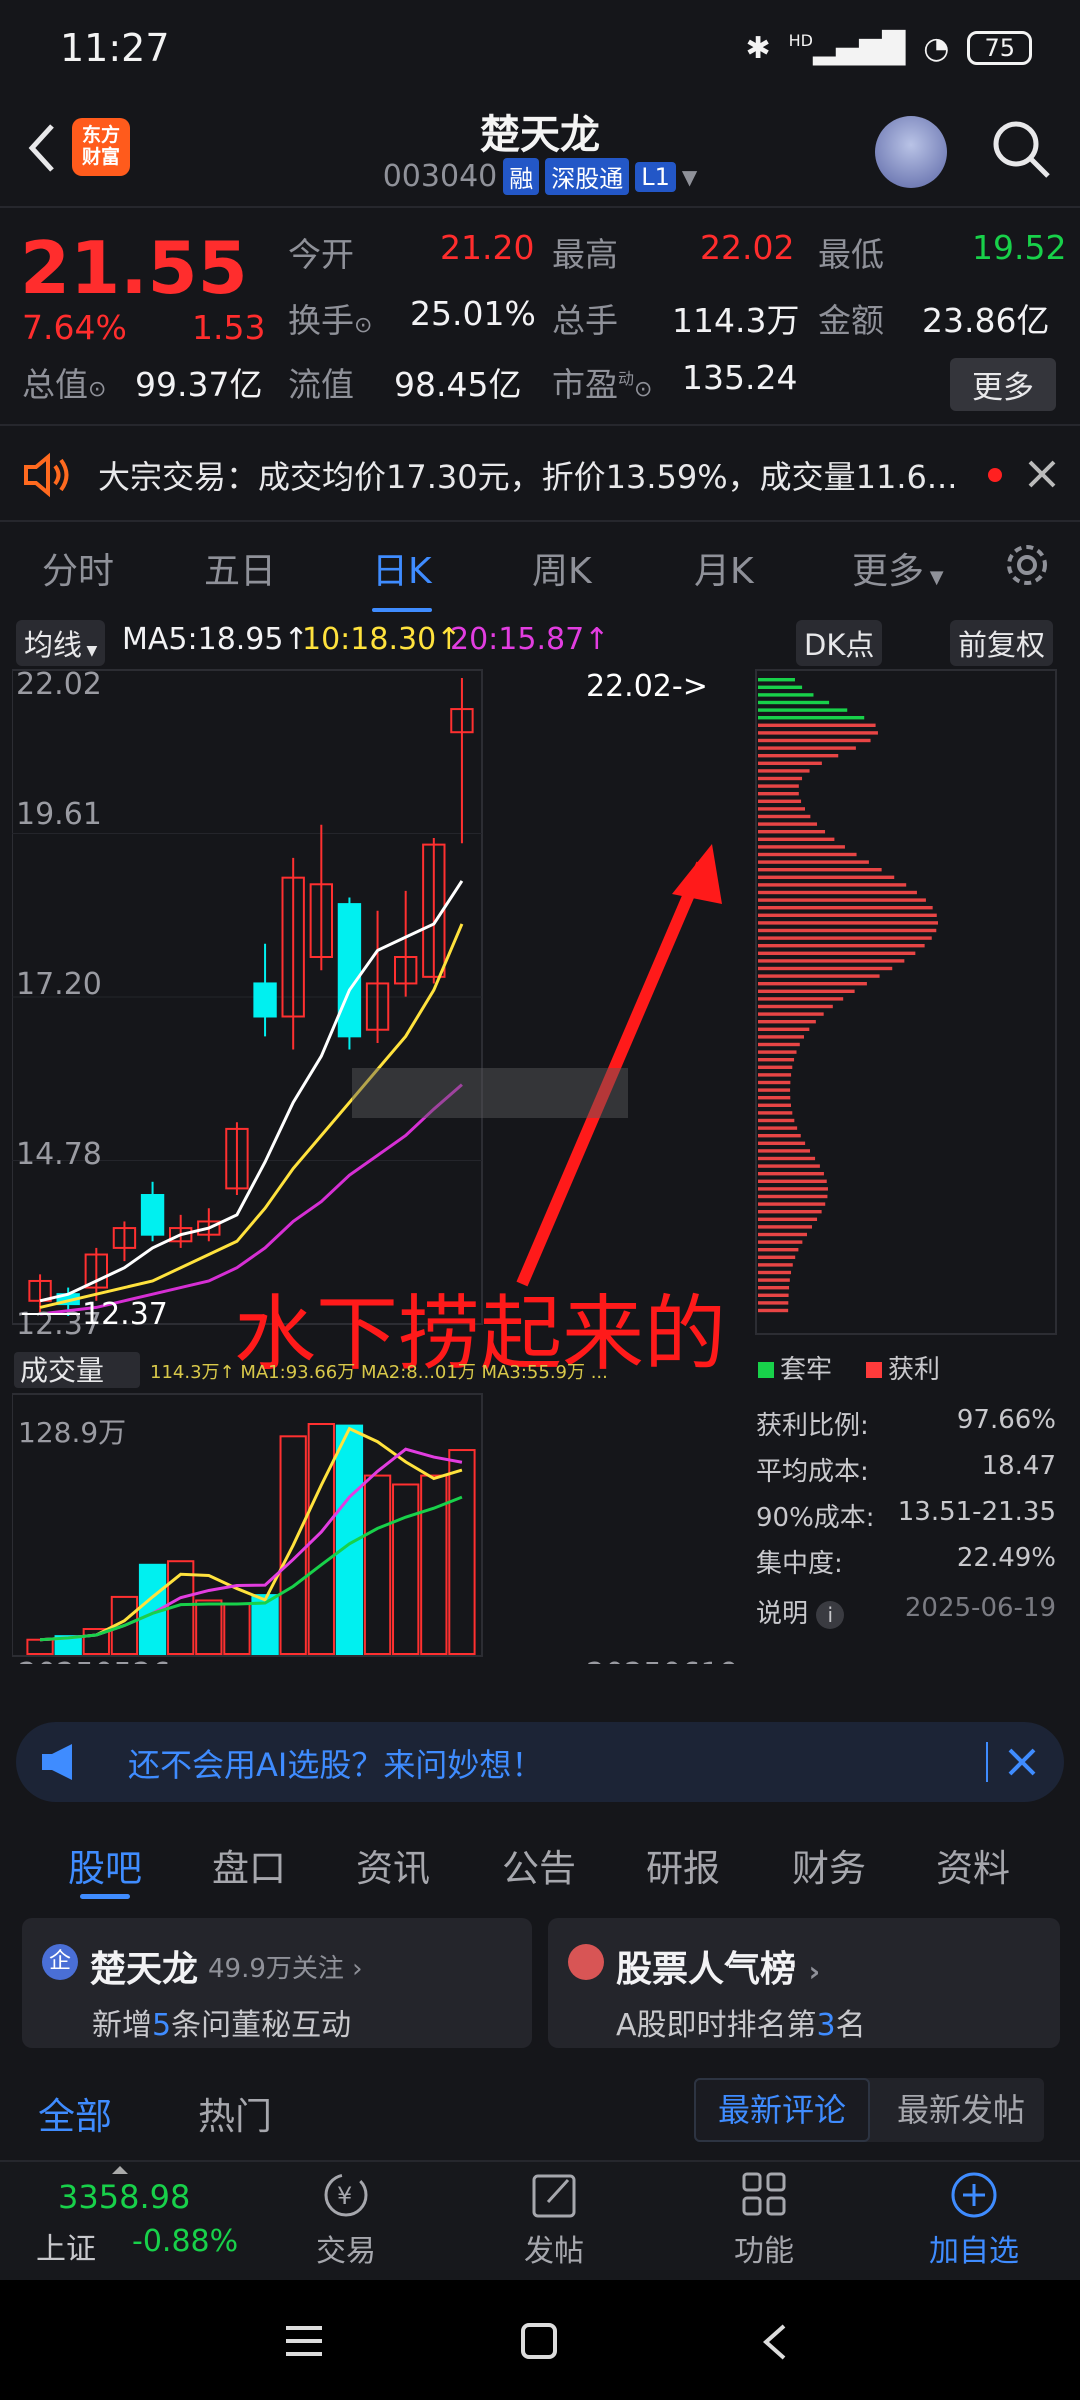  Describe the element at coordinates (973, 1865) in the screenshot. I see `tab-profile: 资料` at that location.